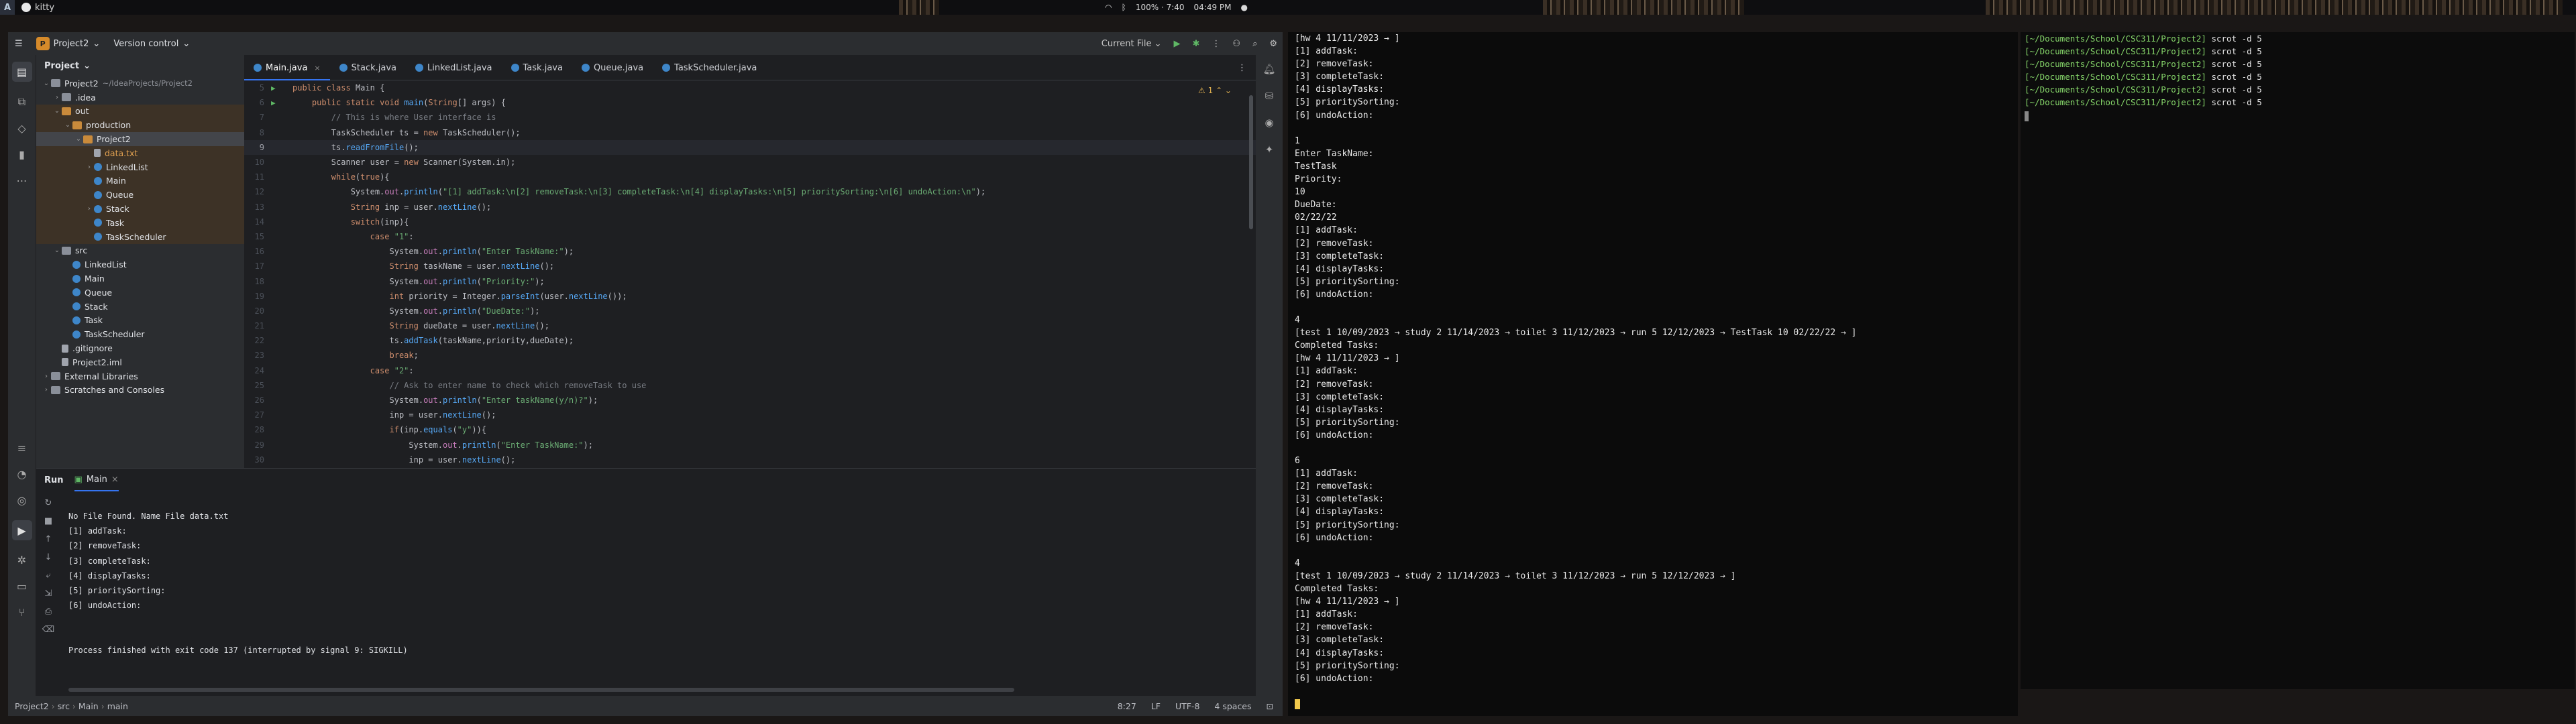  Describe the element at coordinates (281, 89) in the screenshot. I see `run-gutter-icon: ▶` at that location.